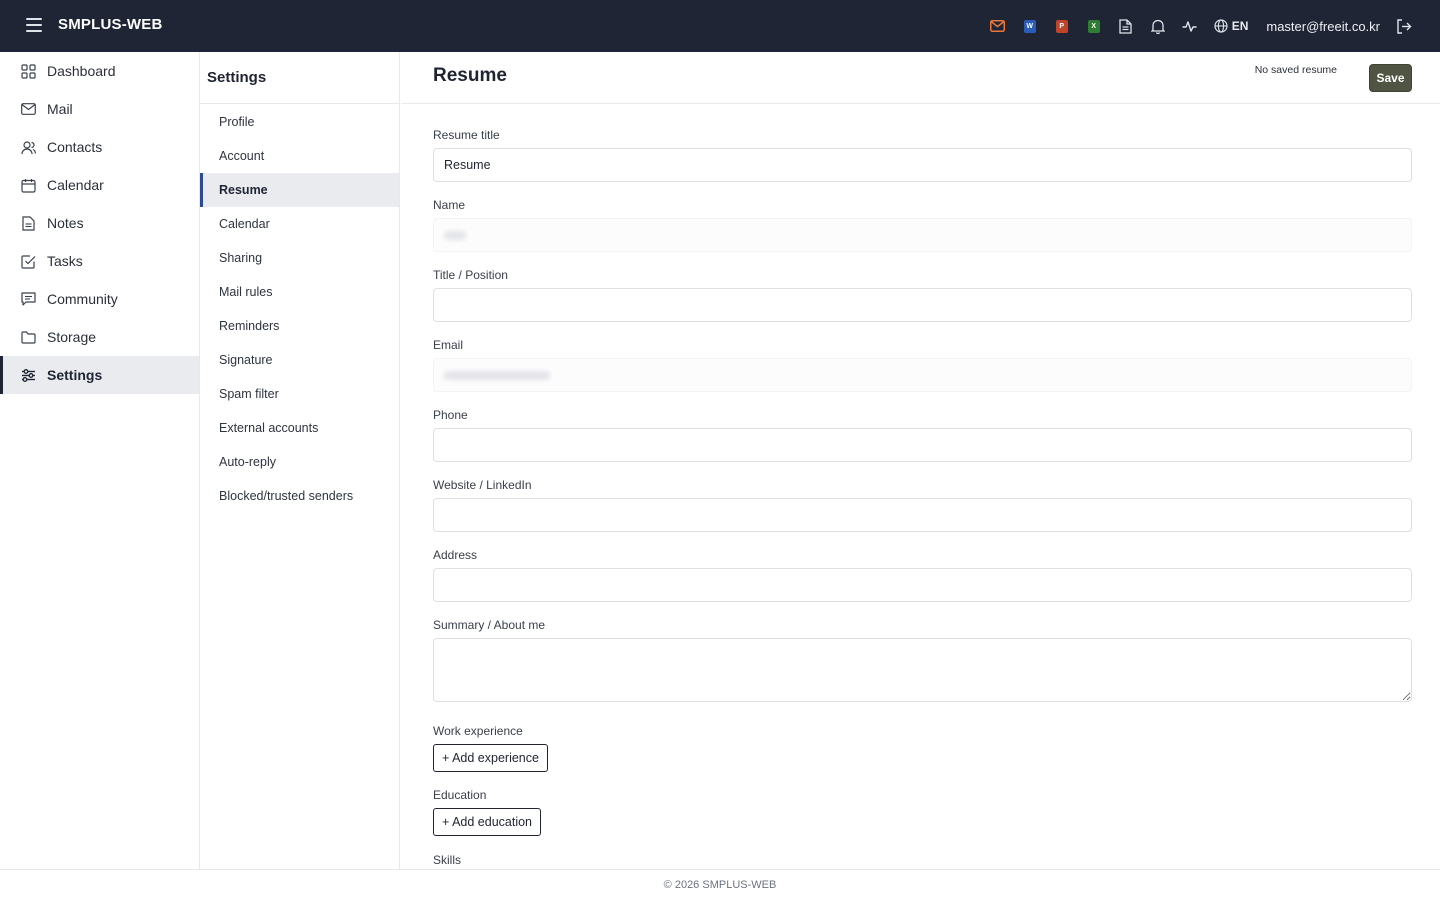 The width and height of the screenshot is (1440, 900). I want to click on document-icon, so click(1126, 26).